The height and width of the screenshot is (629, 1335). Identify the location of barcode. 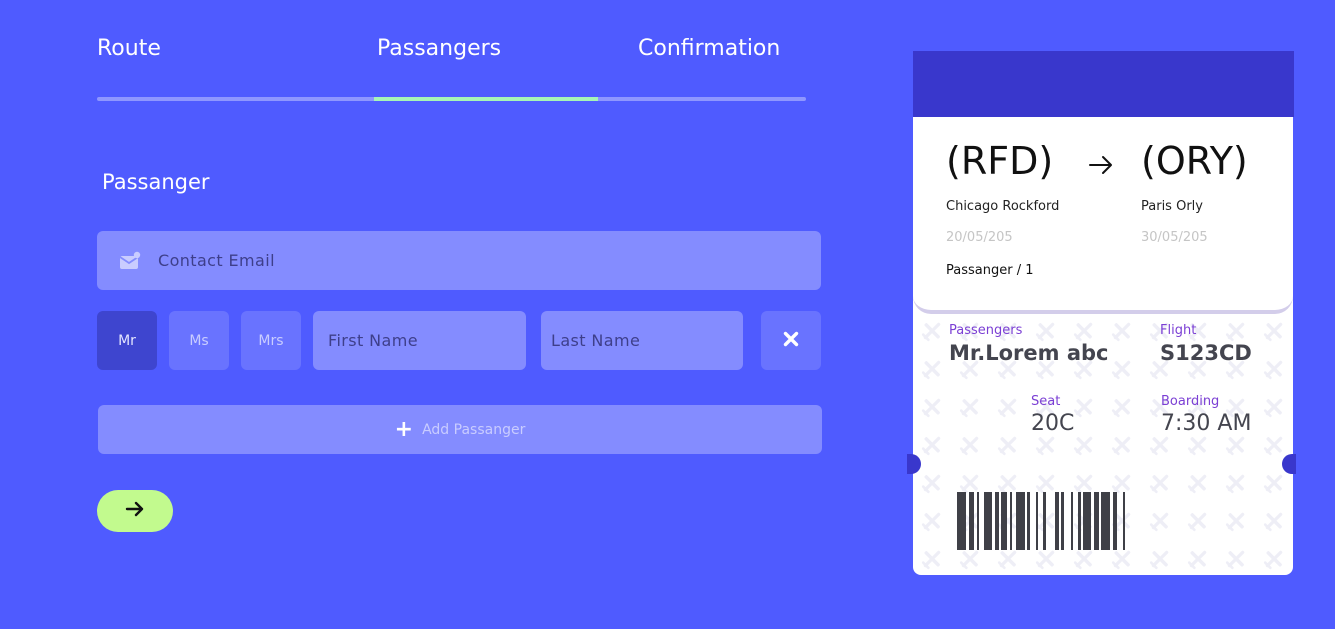
(1041, 521).